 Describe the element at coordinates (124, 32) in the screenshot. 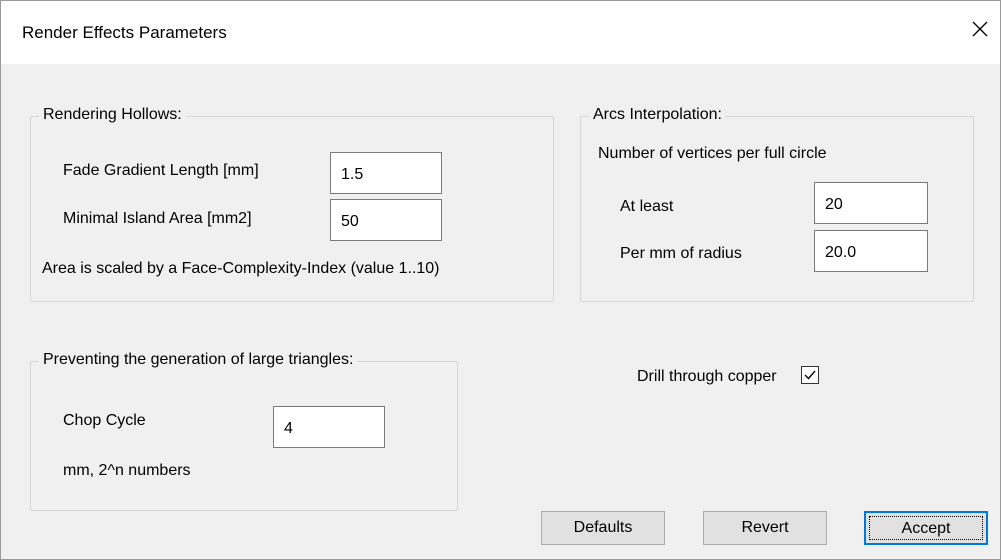

I see `window-title: Render Effects Parameters` at that location.